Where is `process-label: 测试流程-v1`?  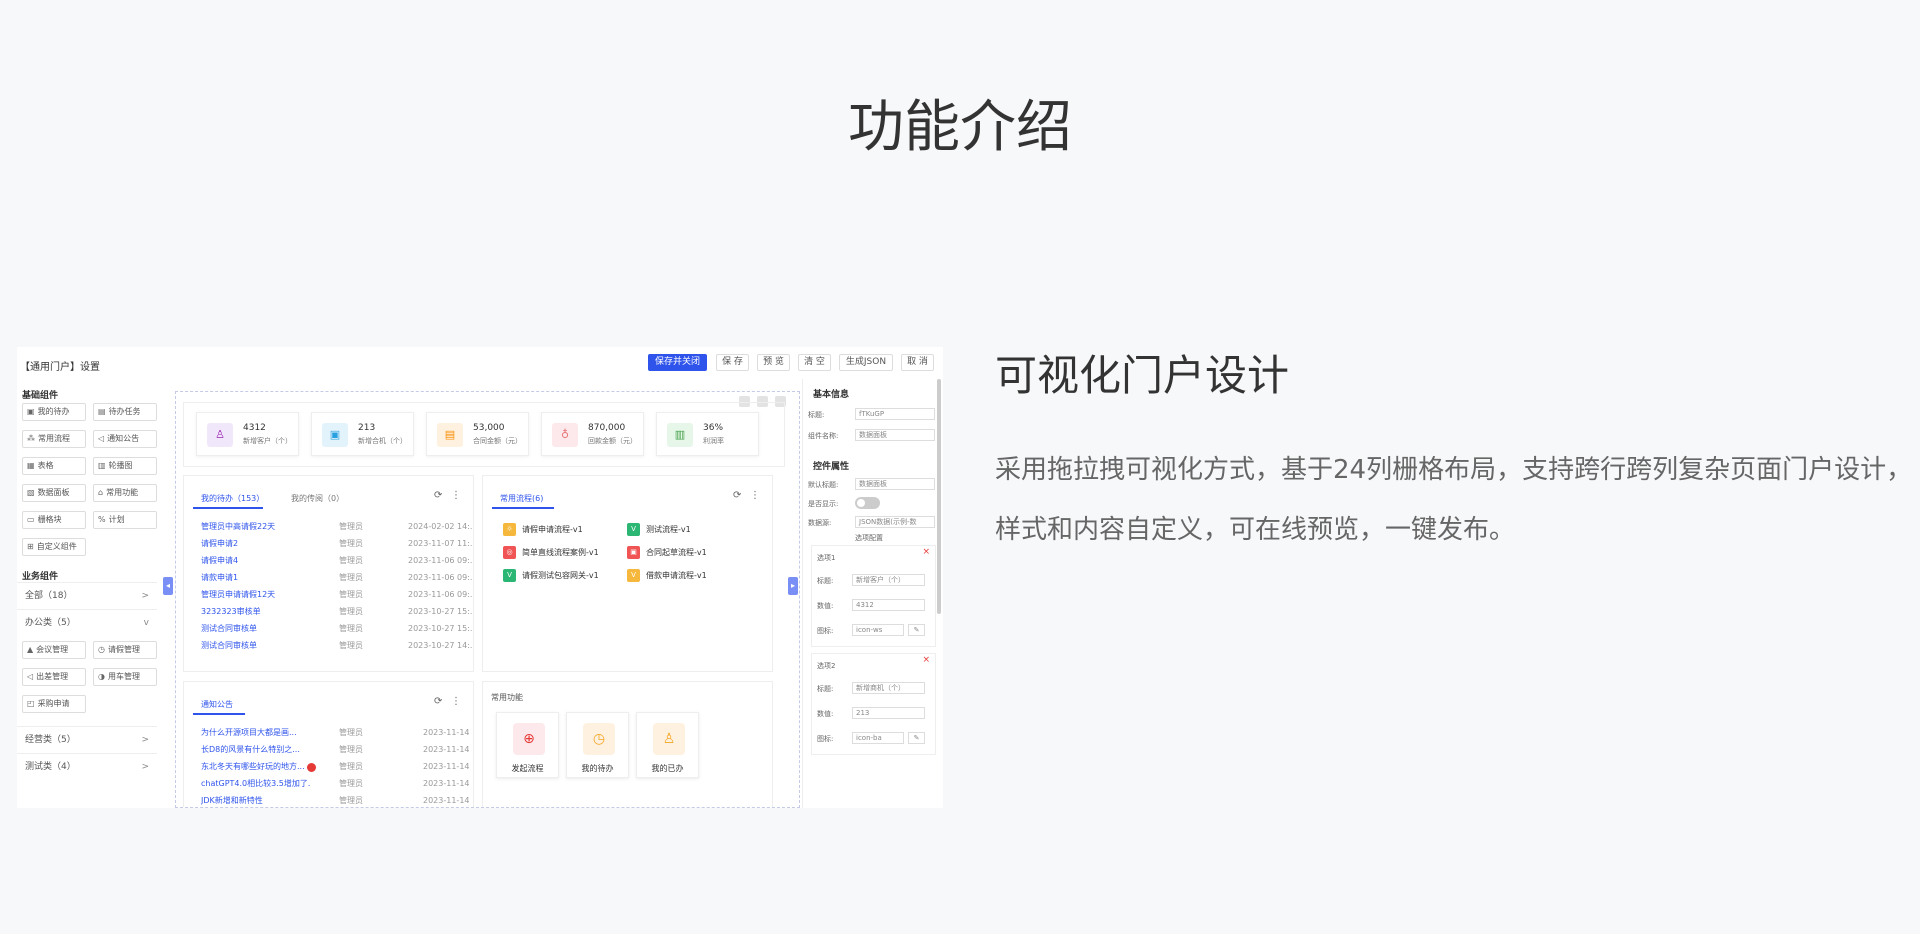
process-label: 测试流程-v1 is located at coordinates (668, 529).